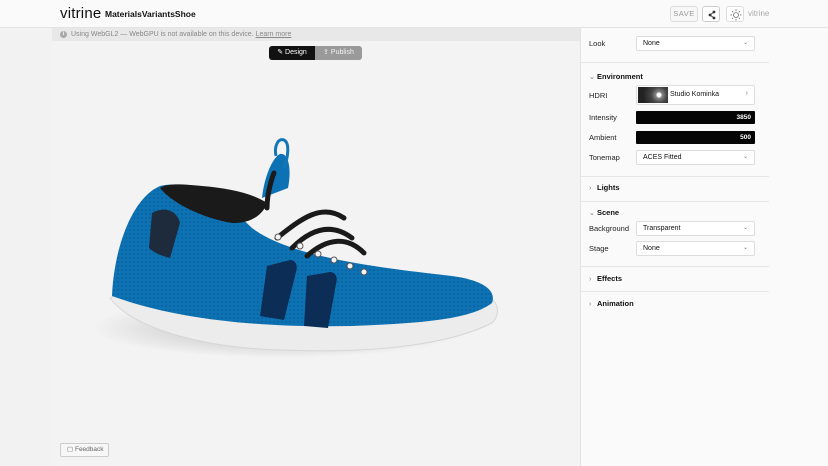 The image size is (828, 466). I want to click on intensity-slider: 3850, so click(695, 117).